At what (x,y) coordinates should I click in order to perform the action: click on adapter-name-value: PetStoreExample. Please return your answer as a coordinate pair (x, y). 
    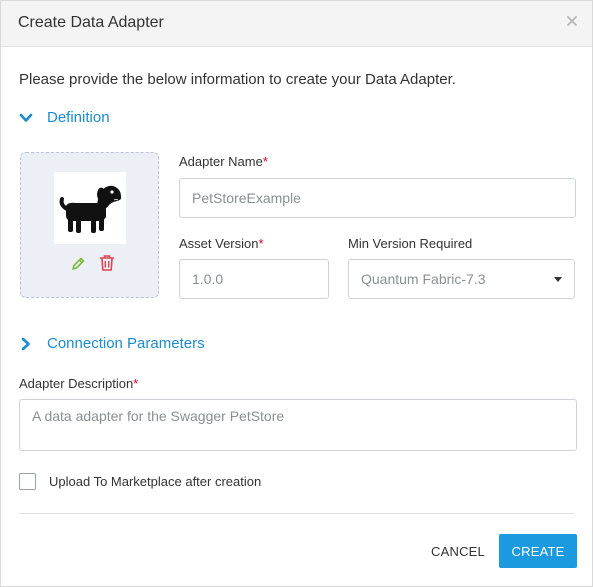
    Looking at the image, I should click on (246, 198).